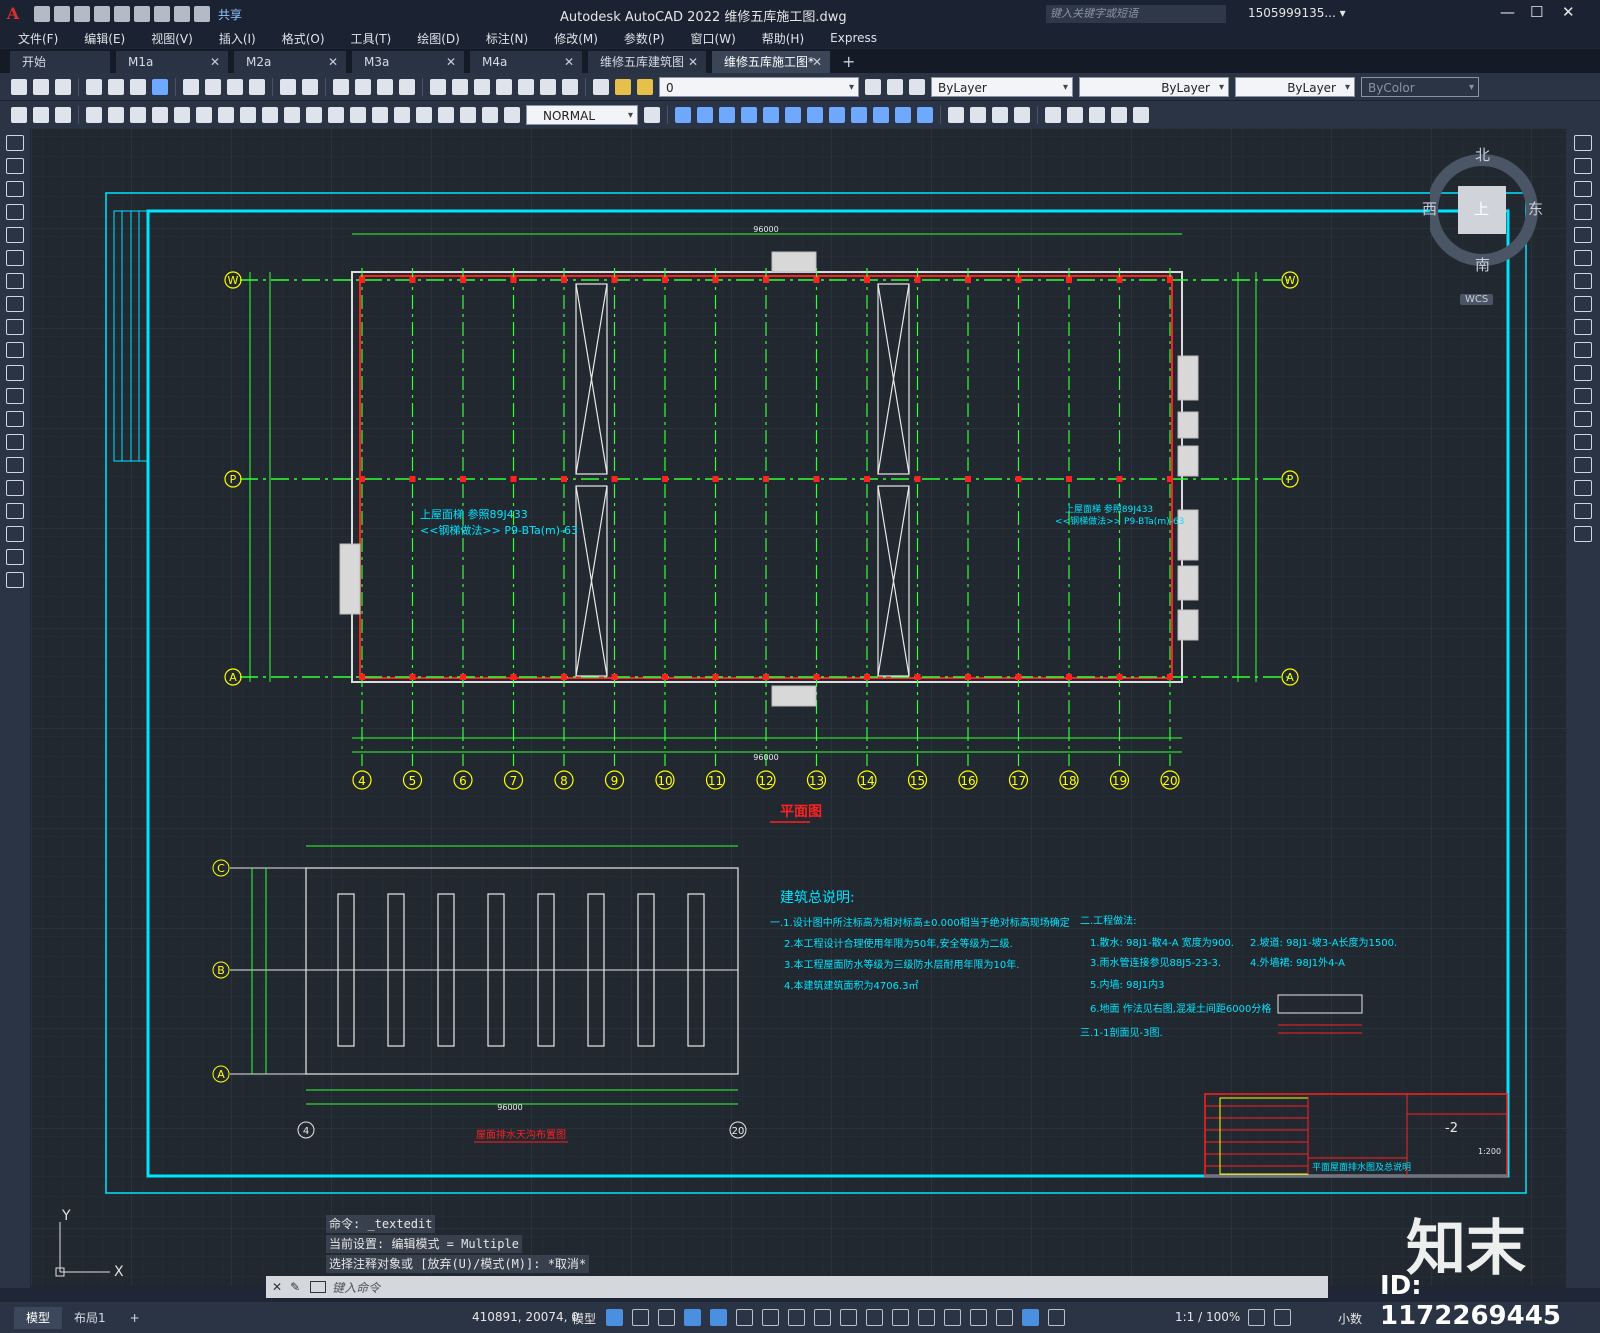  I want to click on zoom-previous-icon, so click(407, 86).